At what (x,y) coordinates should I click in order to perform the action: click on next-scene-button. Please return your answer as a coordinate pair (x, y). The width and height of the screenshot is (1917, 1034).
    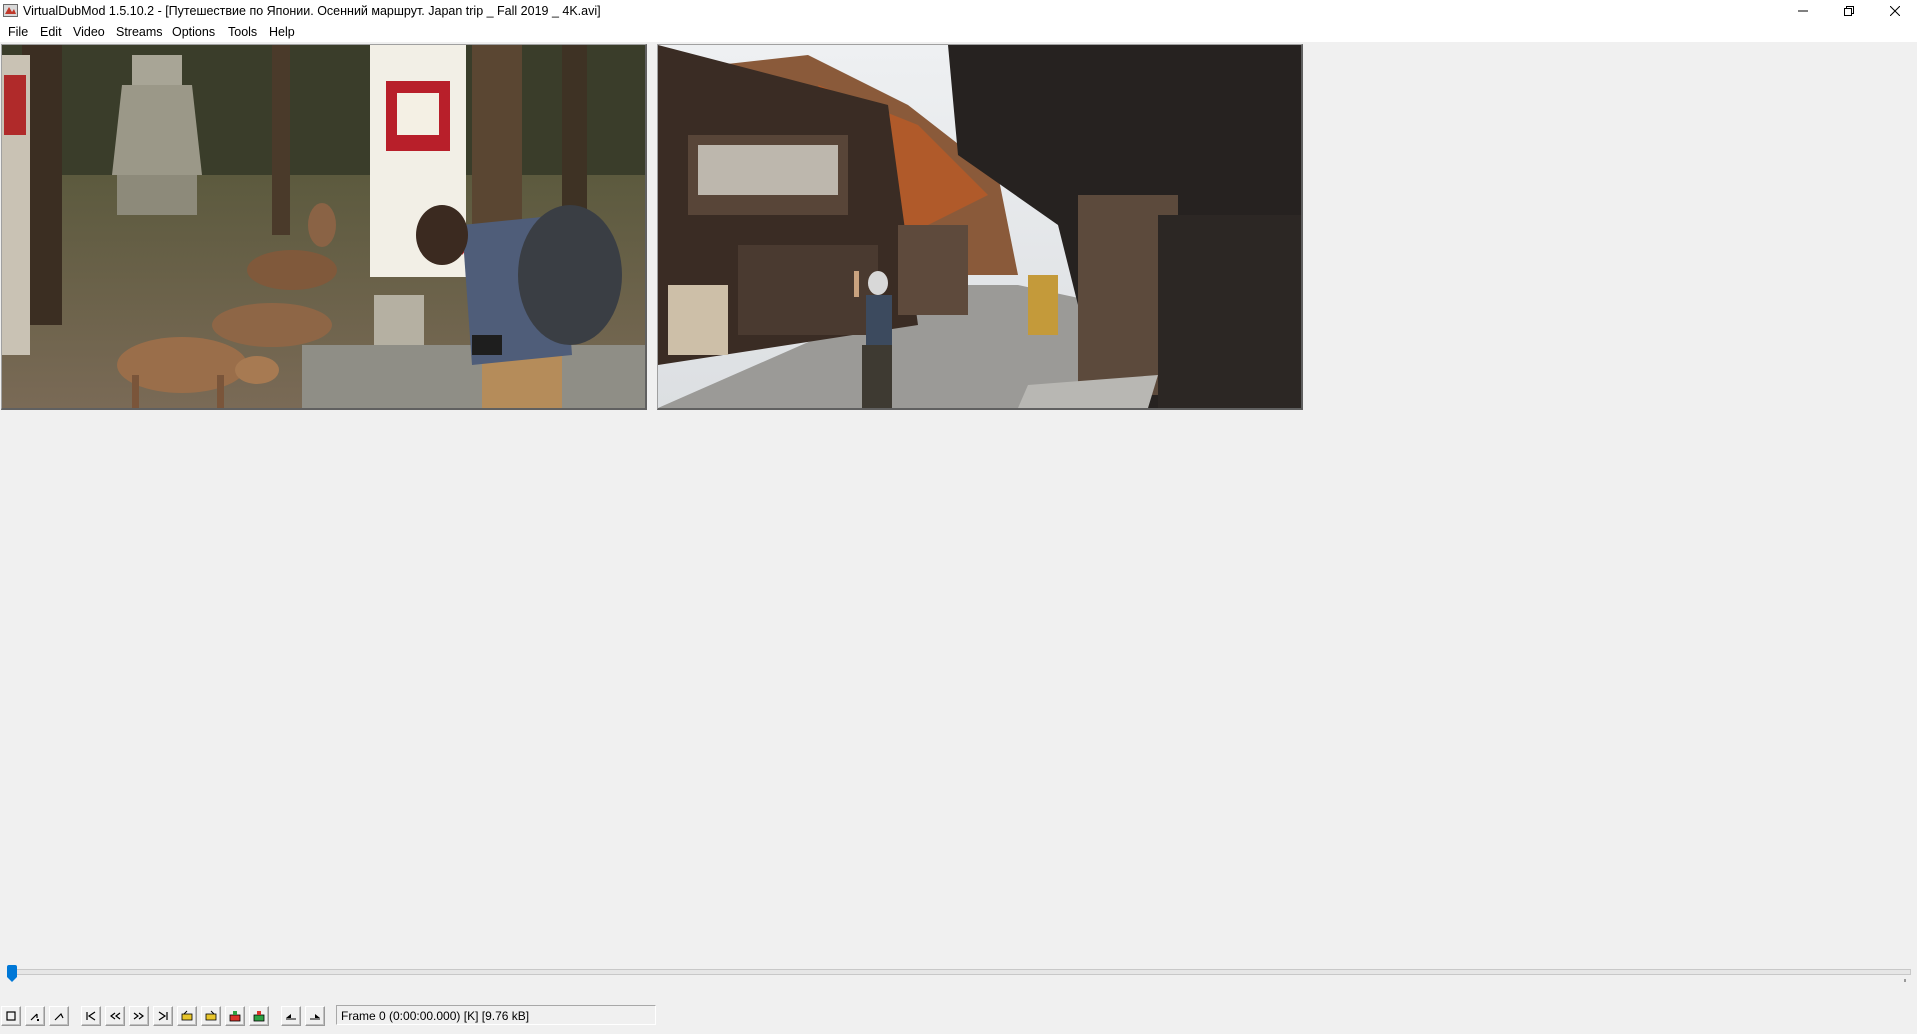
    Looking at the image, I should click on (259, 1016).